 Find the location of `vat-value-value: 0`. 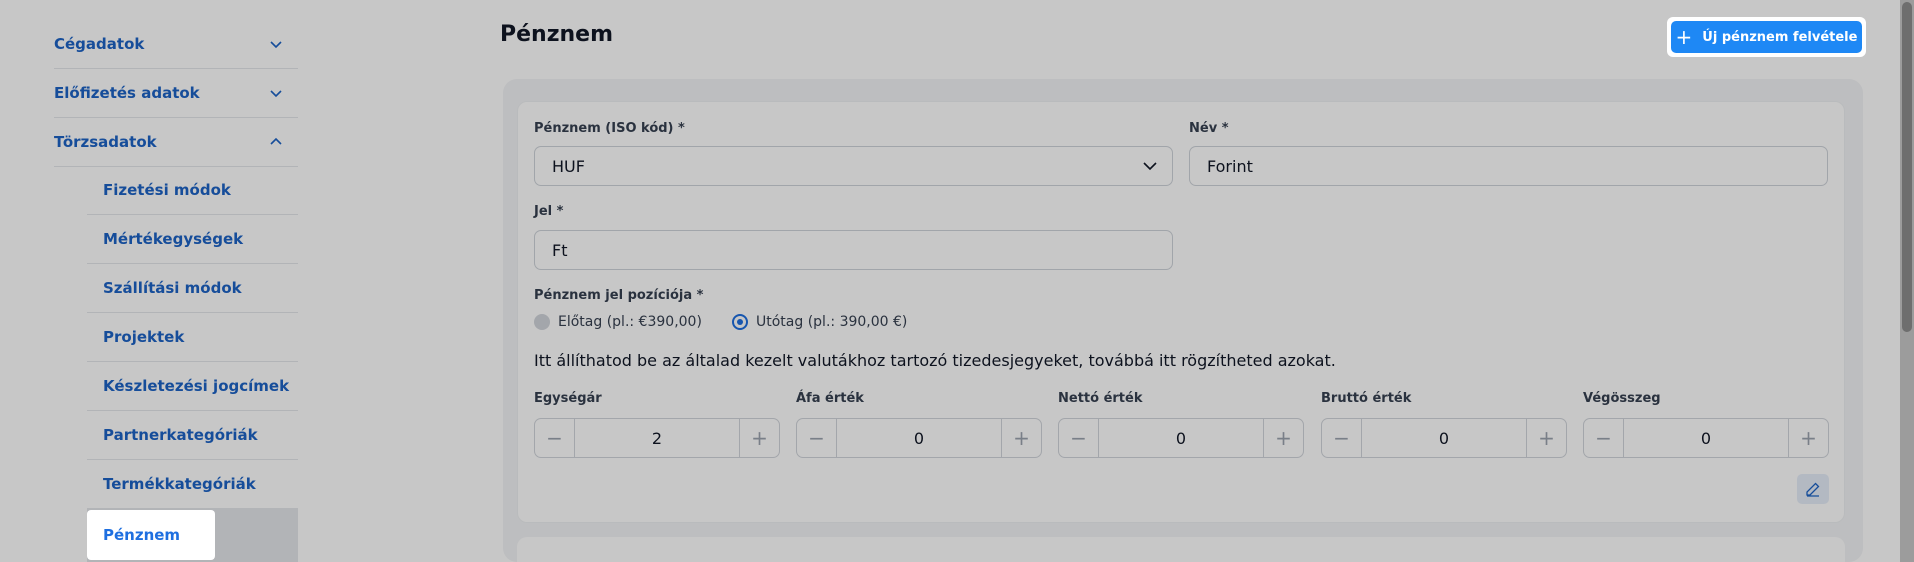

vat-value-value: 0 is located at coordinates (919, 438).